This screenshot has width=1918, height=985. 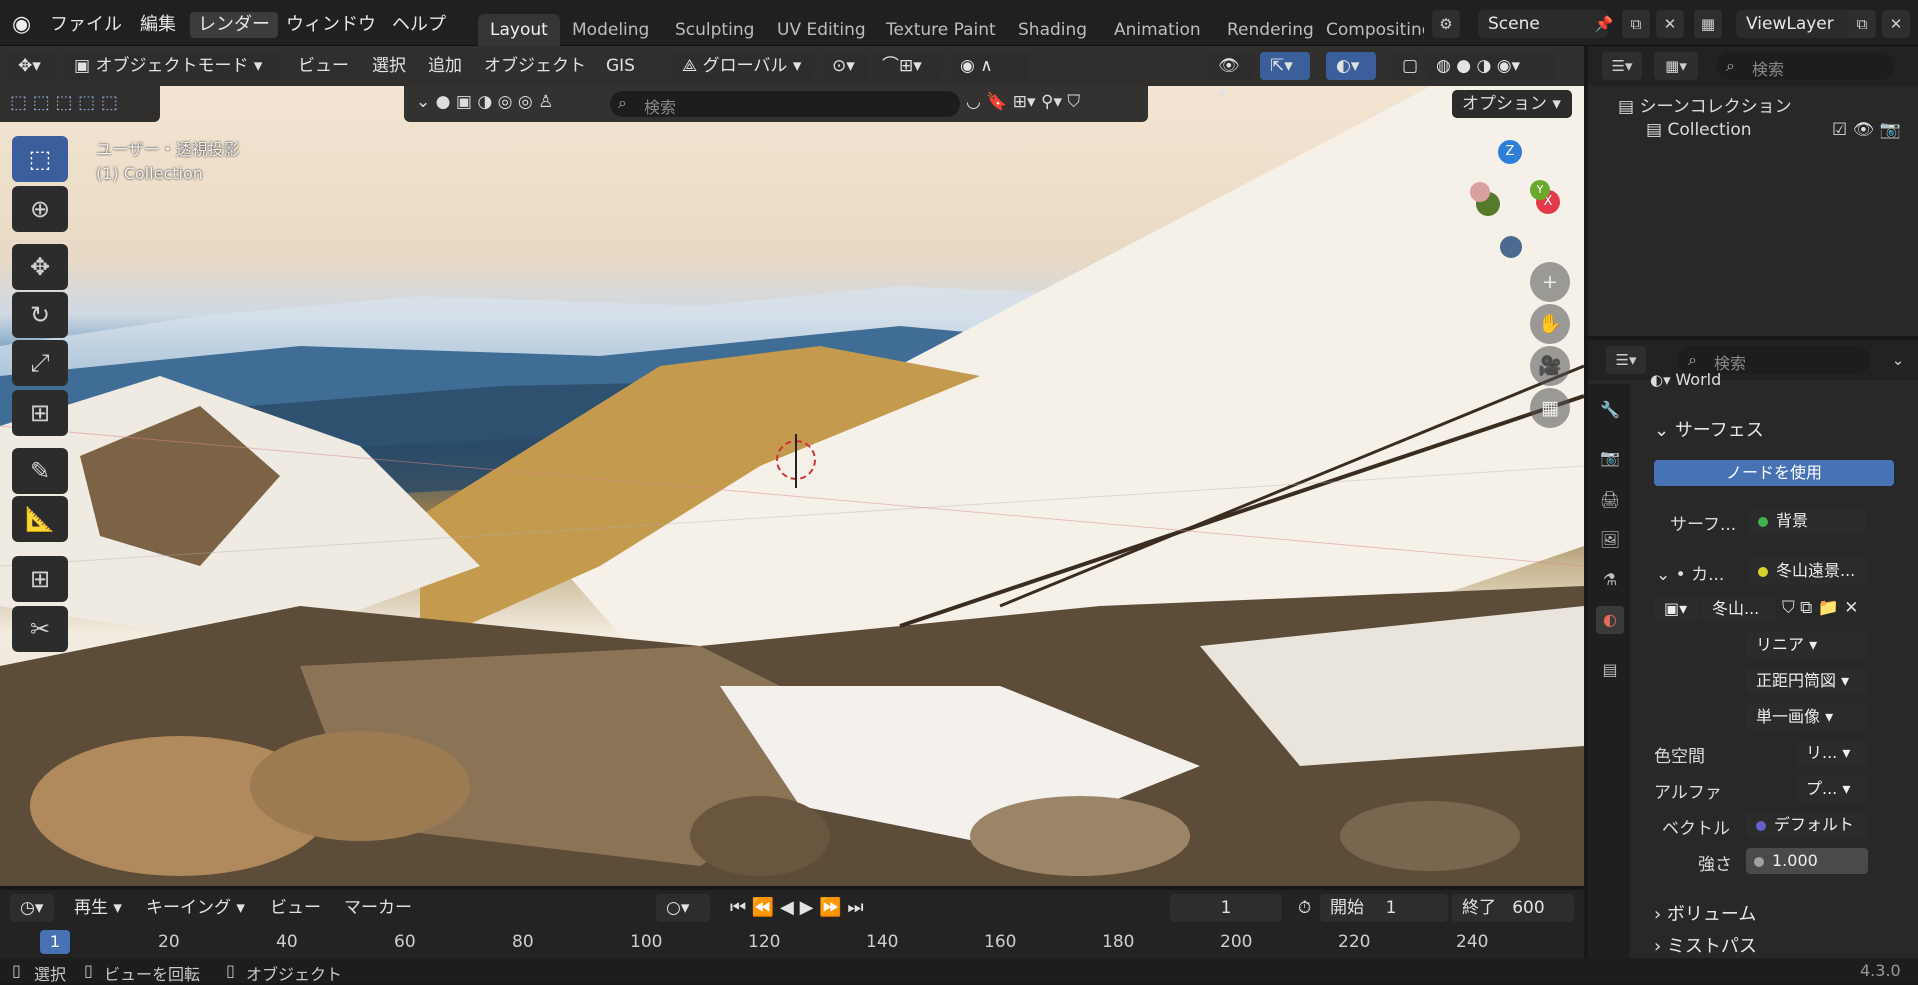 I want to click on outliner-search-input: ⌕ 検索, so click(x=1805, y=66).